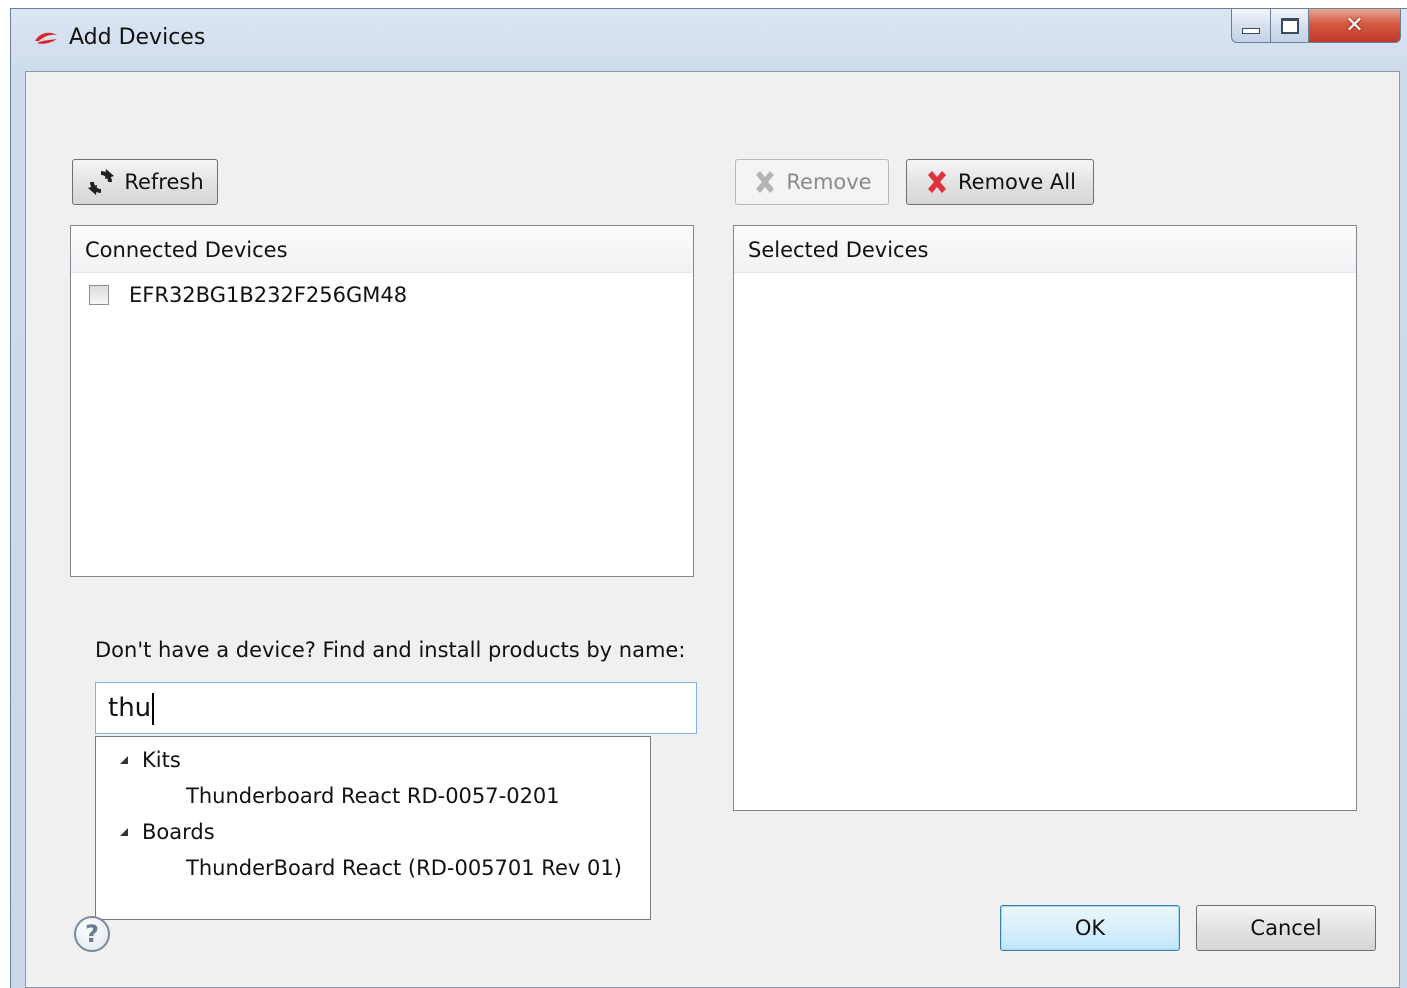  I want to click on refresh-icon, so click(101, 182).